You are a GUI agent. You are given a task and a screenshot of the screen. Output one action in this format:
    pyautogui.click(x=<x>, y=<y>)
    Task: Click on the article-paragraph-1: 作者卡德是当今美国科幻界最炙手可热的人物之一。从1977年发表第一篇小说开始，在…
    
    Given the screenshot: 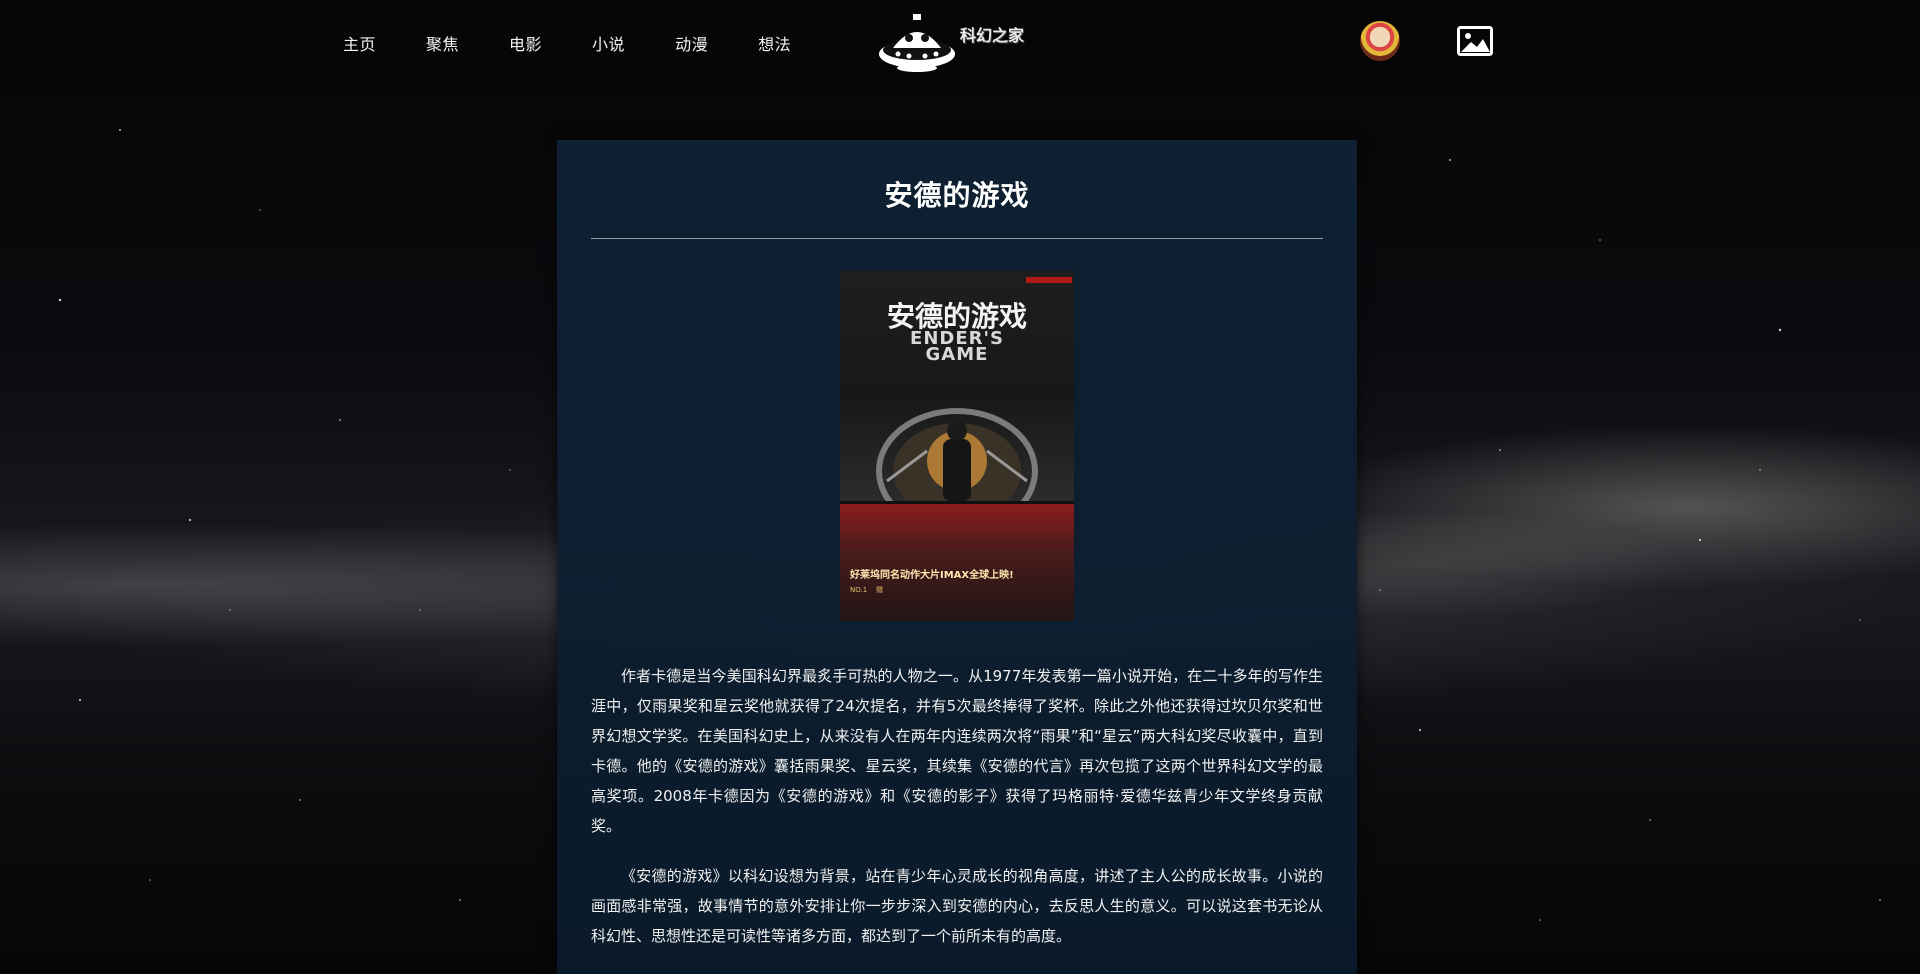 What is the action you would take?
    pyautogui.click(x=957, y=751)
    